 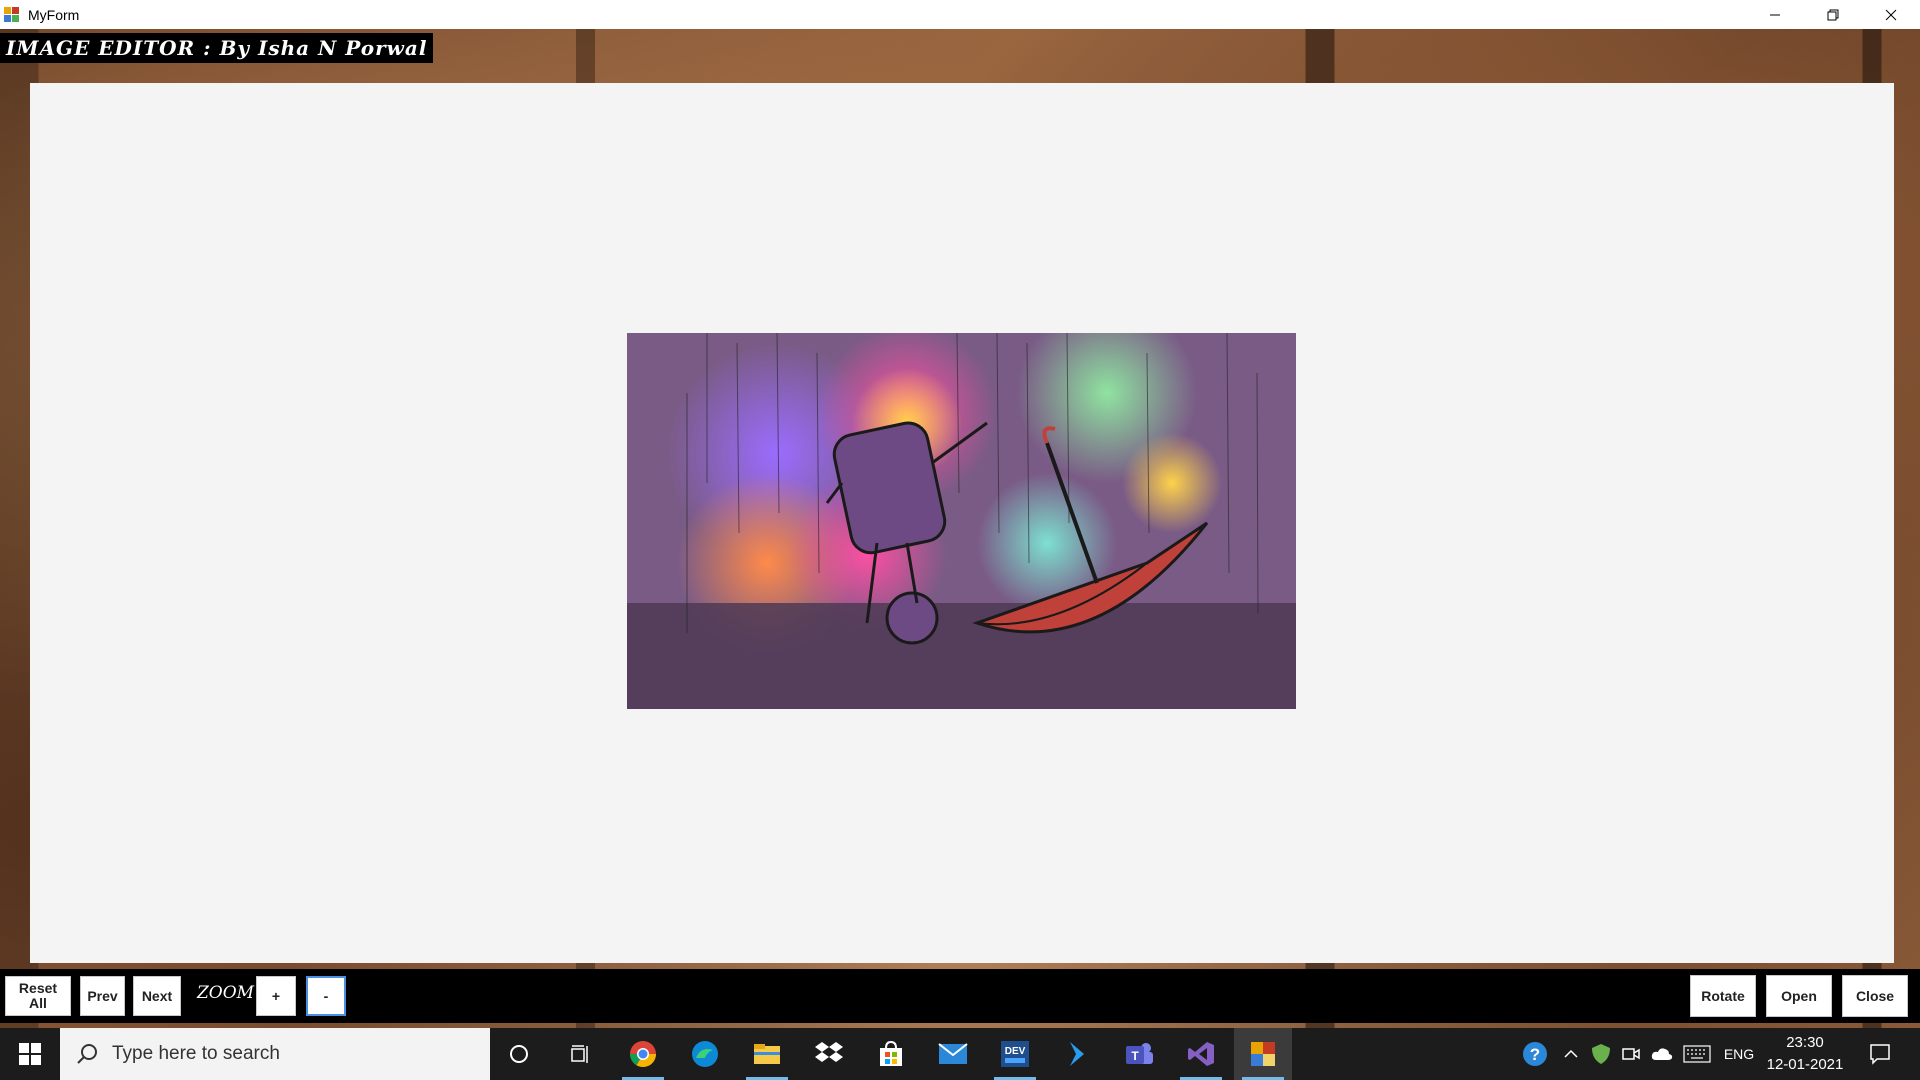 I want to click on shield-tray-button, so click(x=1601, y=1054).